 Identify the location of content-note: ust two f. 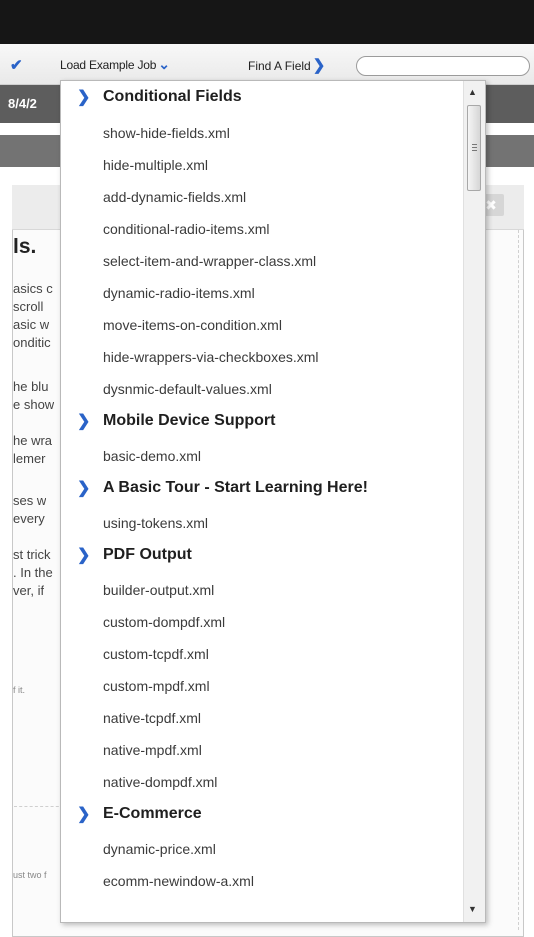
(30, 875).